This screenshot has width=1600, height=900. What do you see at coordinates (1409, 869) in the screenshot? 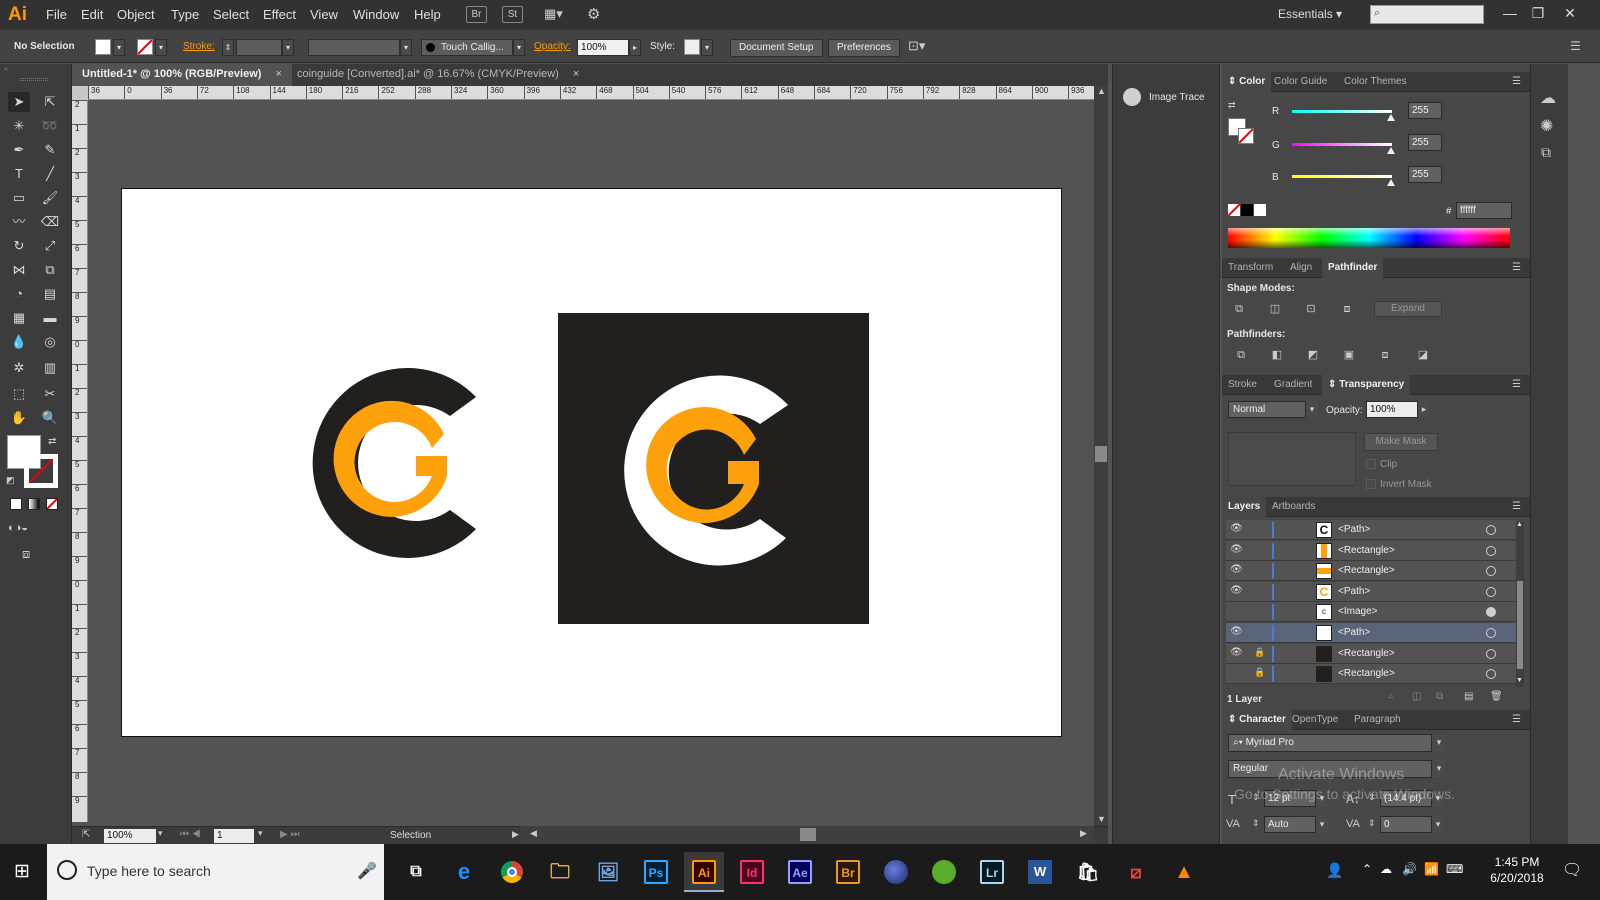
I see `volume-icon: 🔊` at bounding box center [1409, 869].